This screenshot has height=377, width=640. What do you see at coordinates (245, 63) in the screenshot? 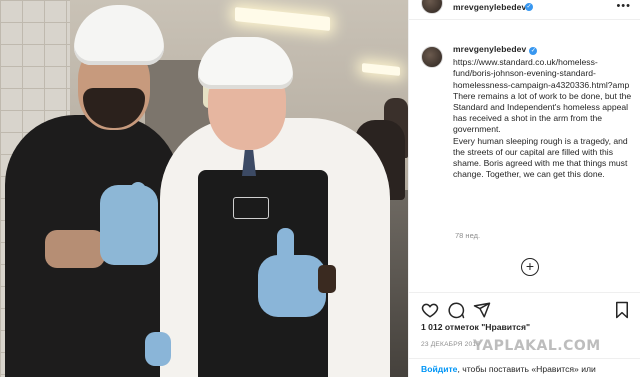
I see `right-man-chef-cap` at bounding box center [245, 63].